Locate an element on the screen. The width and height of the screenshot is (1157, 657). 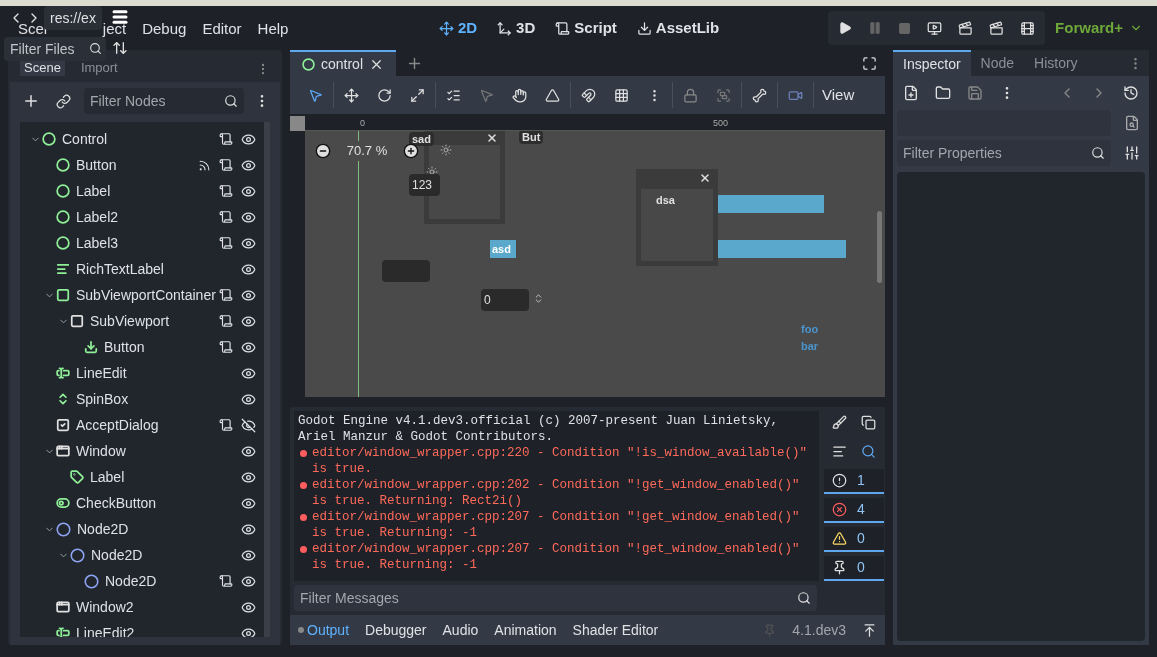
filter-properties-field: Filter Properties is located at coordinates (1004, 153).